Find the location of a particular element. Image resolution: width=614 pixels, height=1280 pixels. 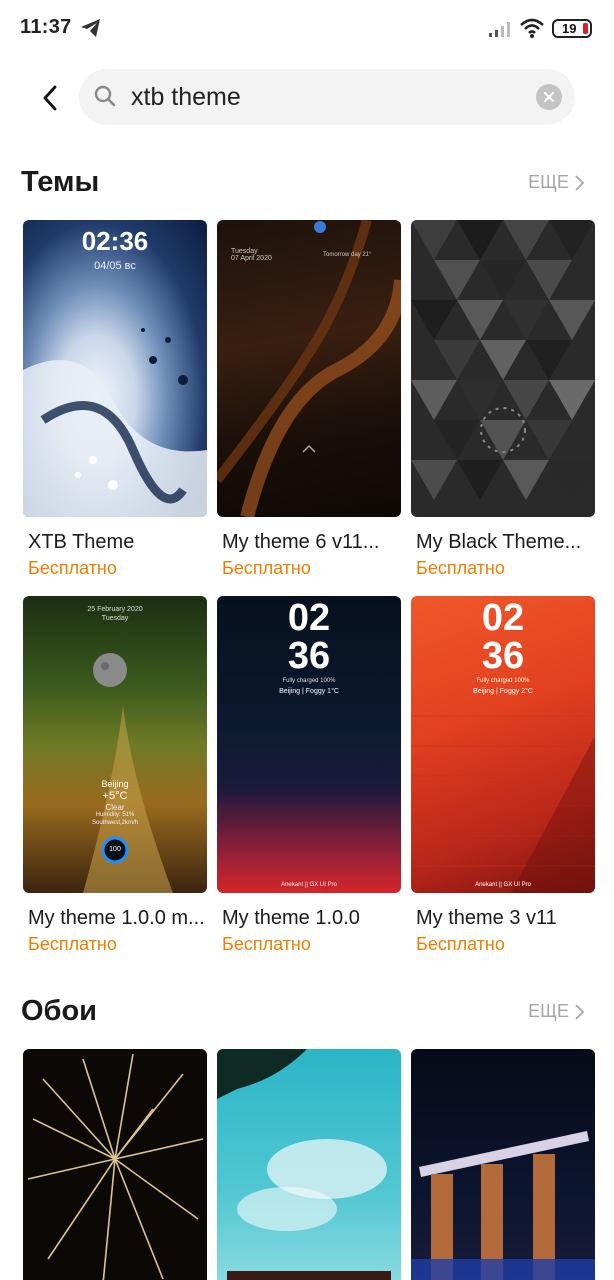

preview-weather: Tomorrow day 21° is located at coordinates (347, 255).